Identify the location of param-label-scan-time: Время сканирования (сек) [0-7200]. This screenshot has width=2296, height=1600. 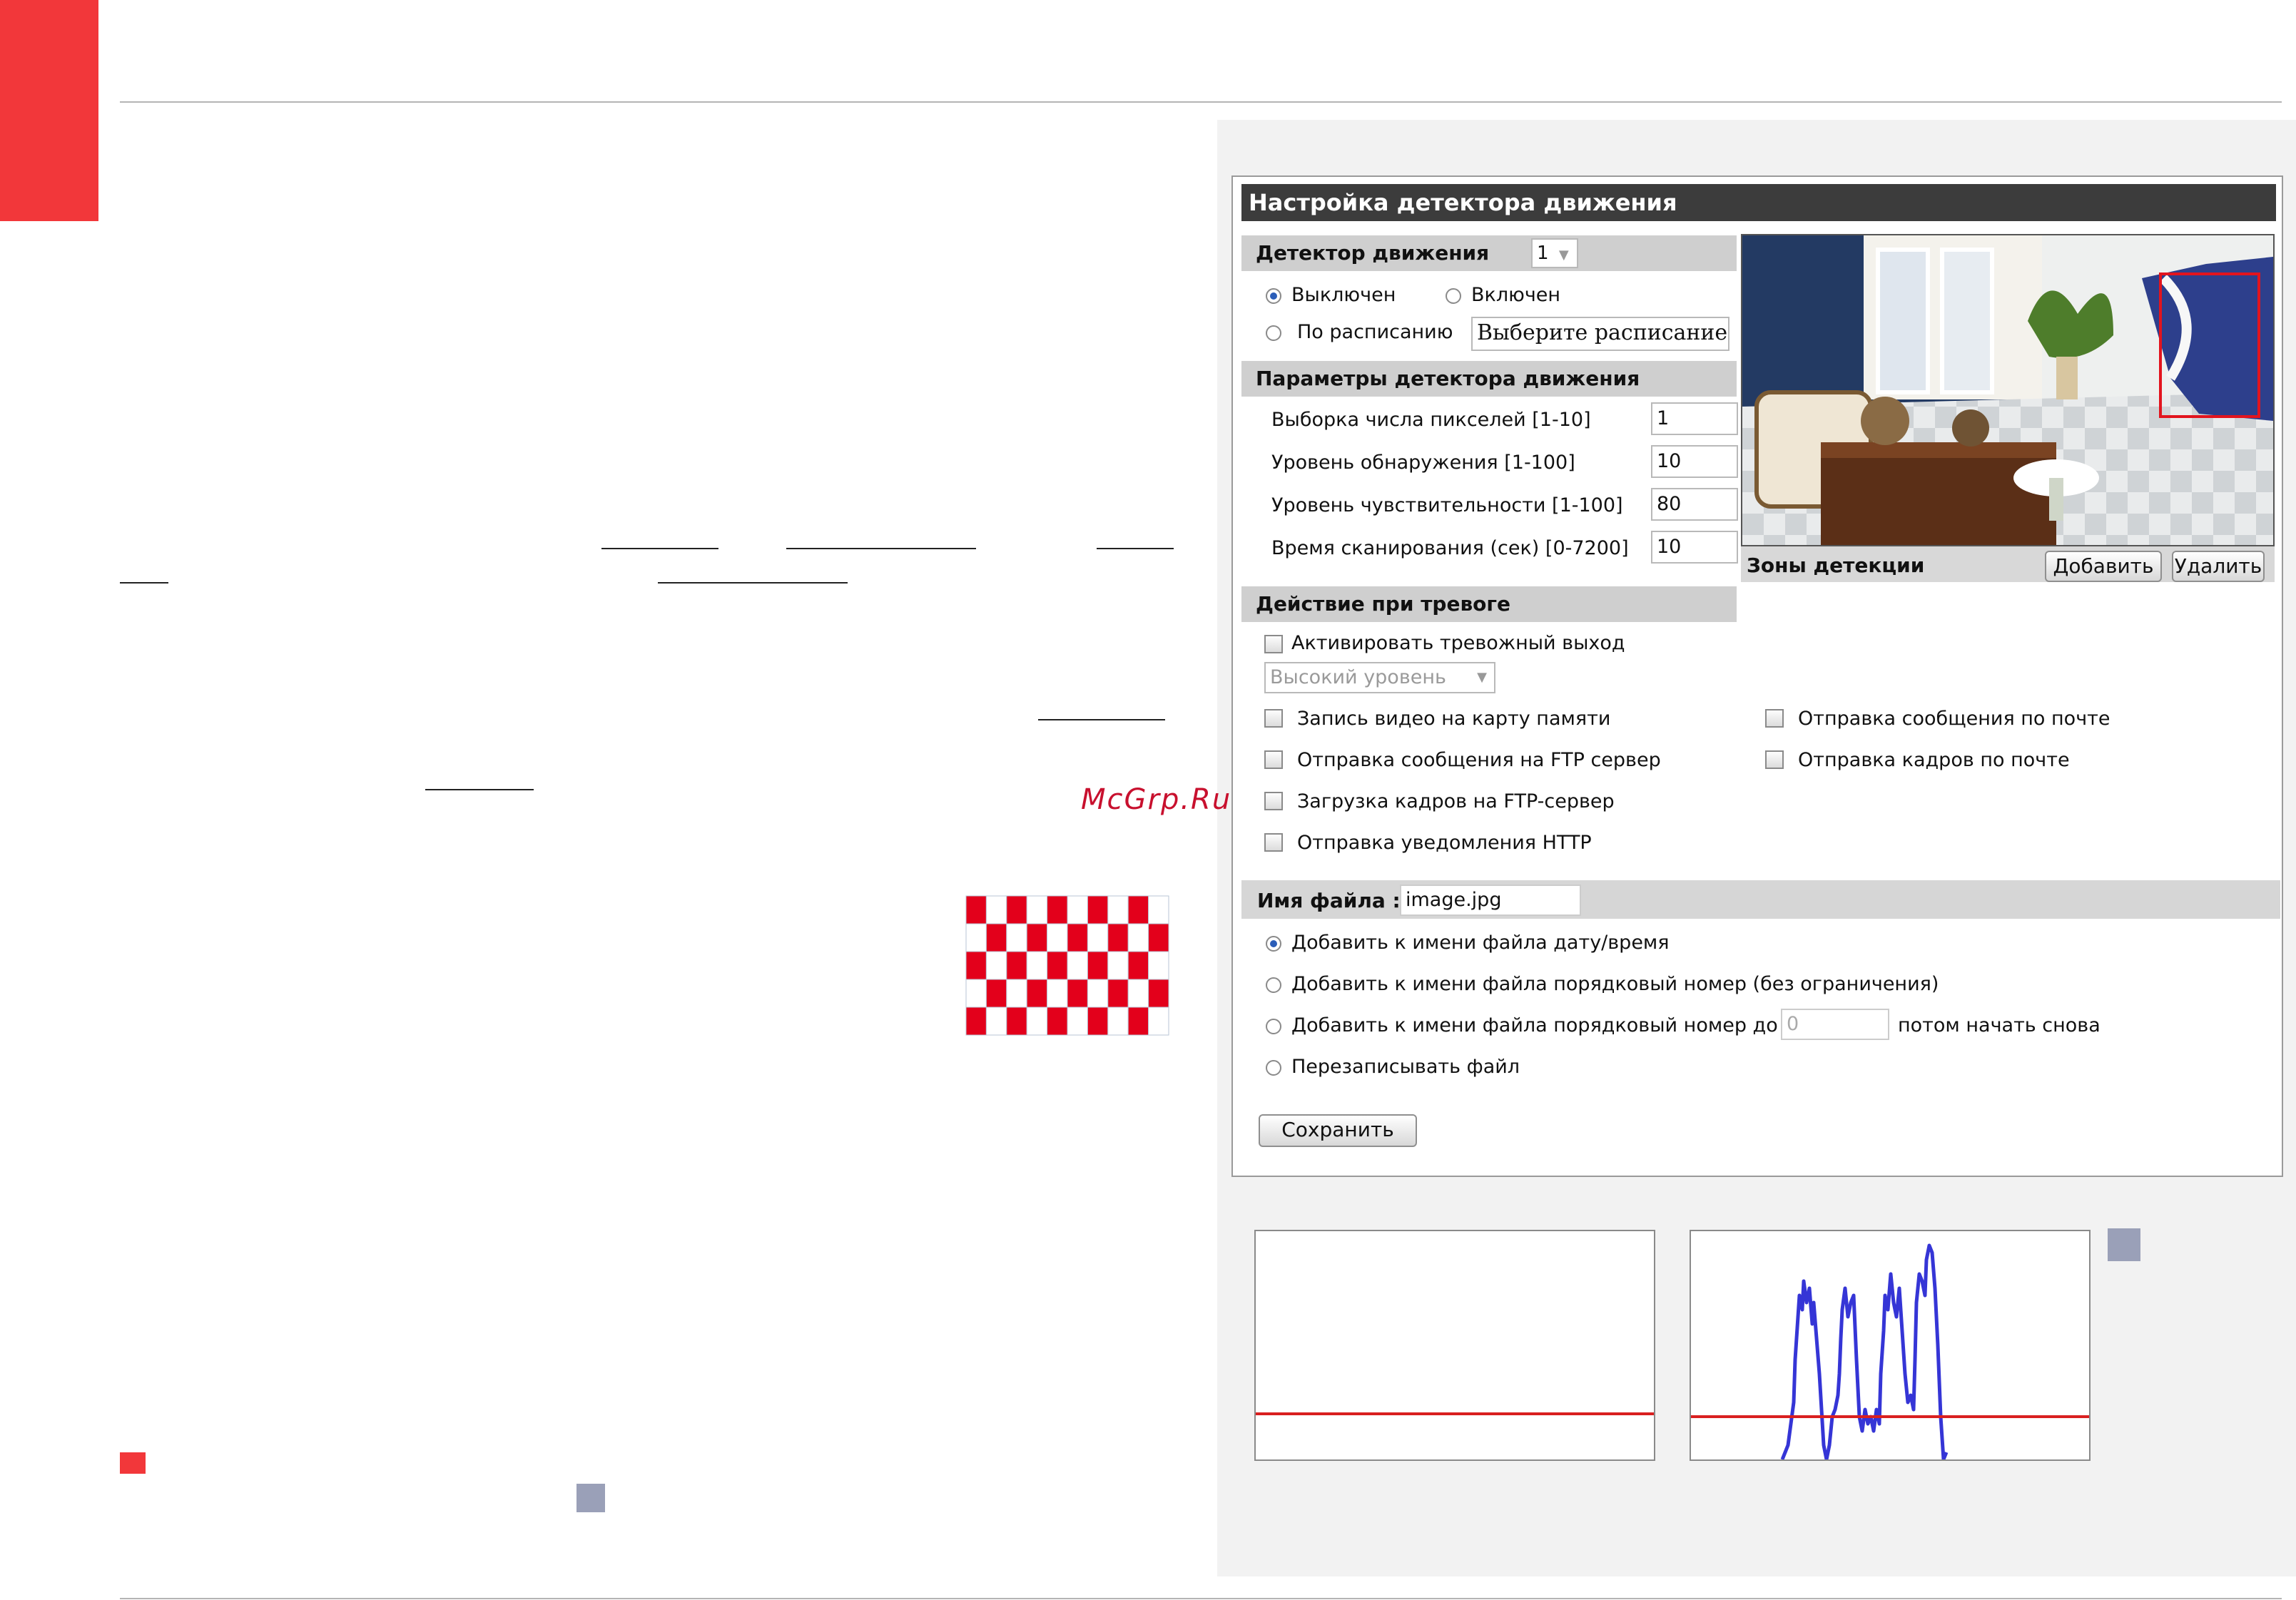
(1450, 548).